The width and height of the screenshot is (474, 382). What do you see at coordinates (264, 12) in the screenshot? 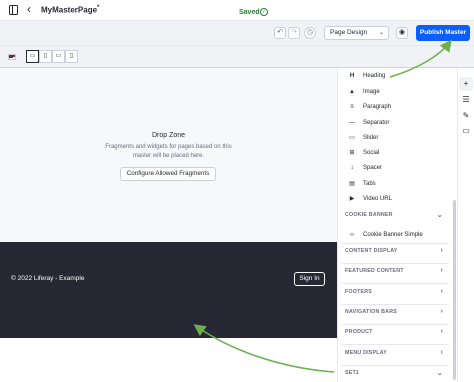
I see `check-circle-icon: ✓` at bounding box center [264, 12].